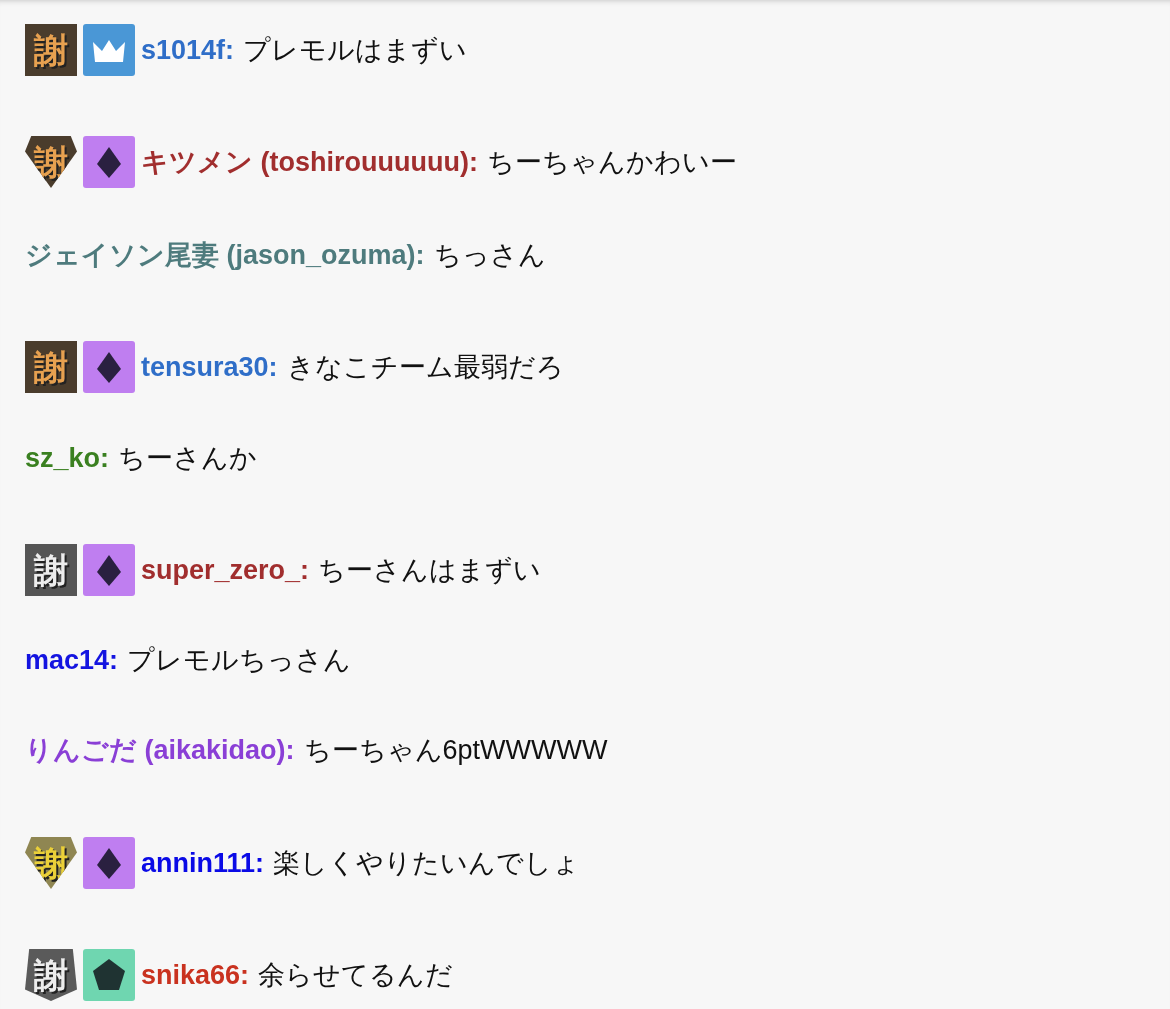 The image size is (1170, 1009). I want to click on username: annin111:, so click(203, 863).